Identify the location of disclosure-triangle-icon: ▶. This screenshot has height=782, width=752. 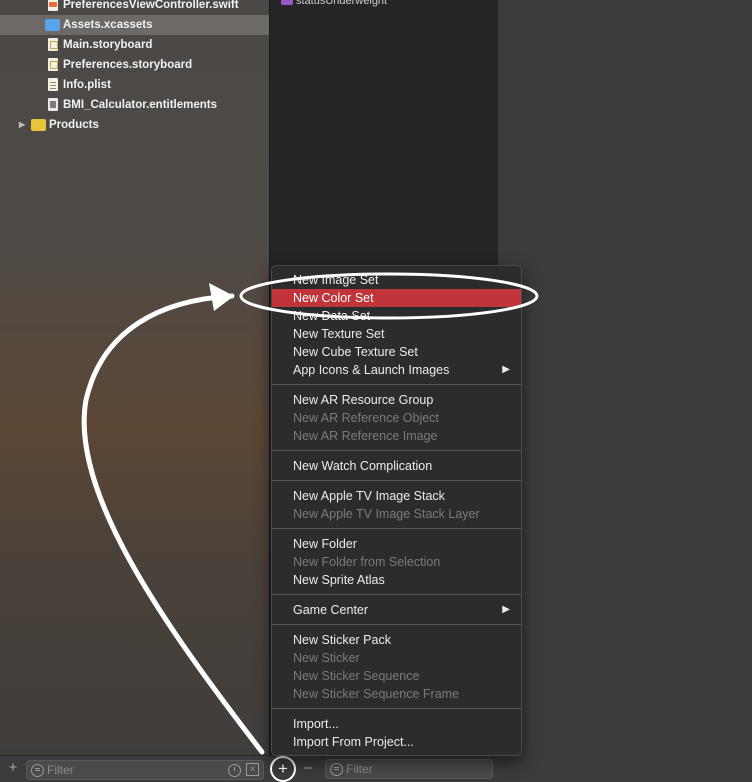
(22, 125).